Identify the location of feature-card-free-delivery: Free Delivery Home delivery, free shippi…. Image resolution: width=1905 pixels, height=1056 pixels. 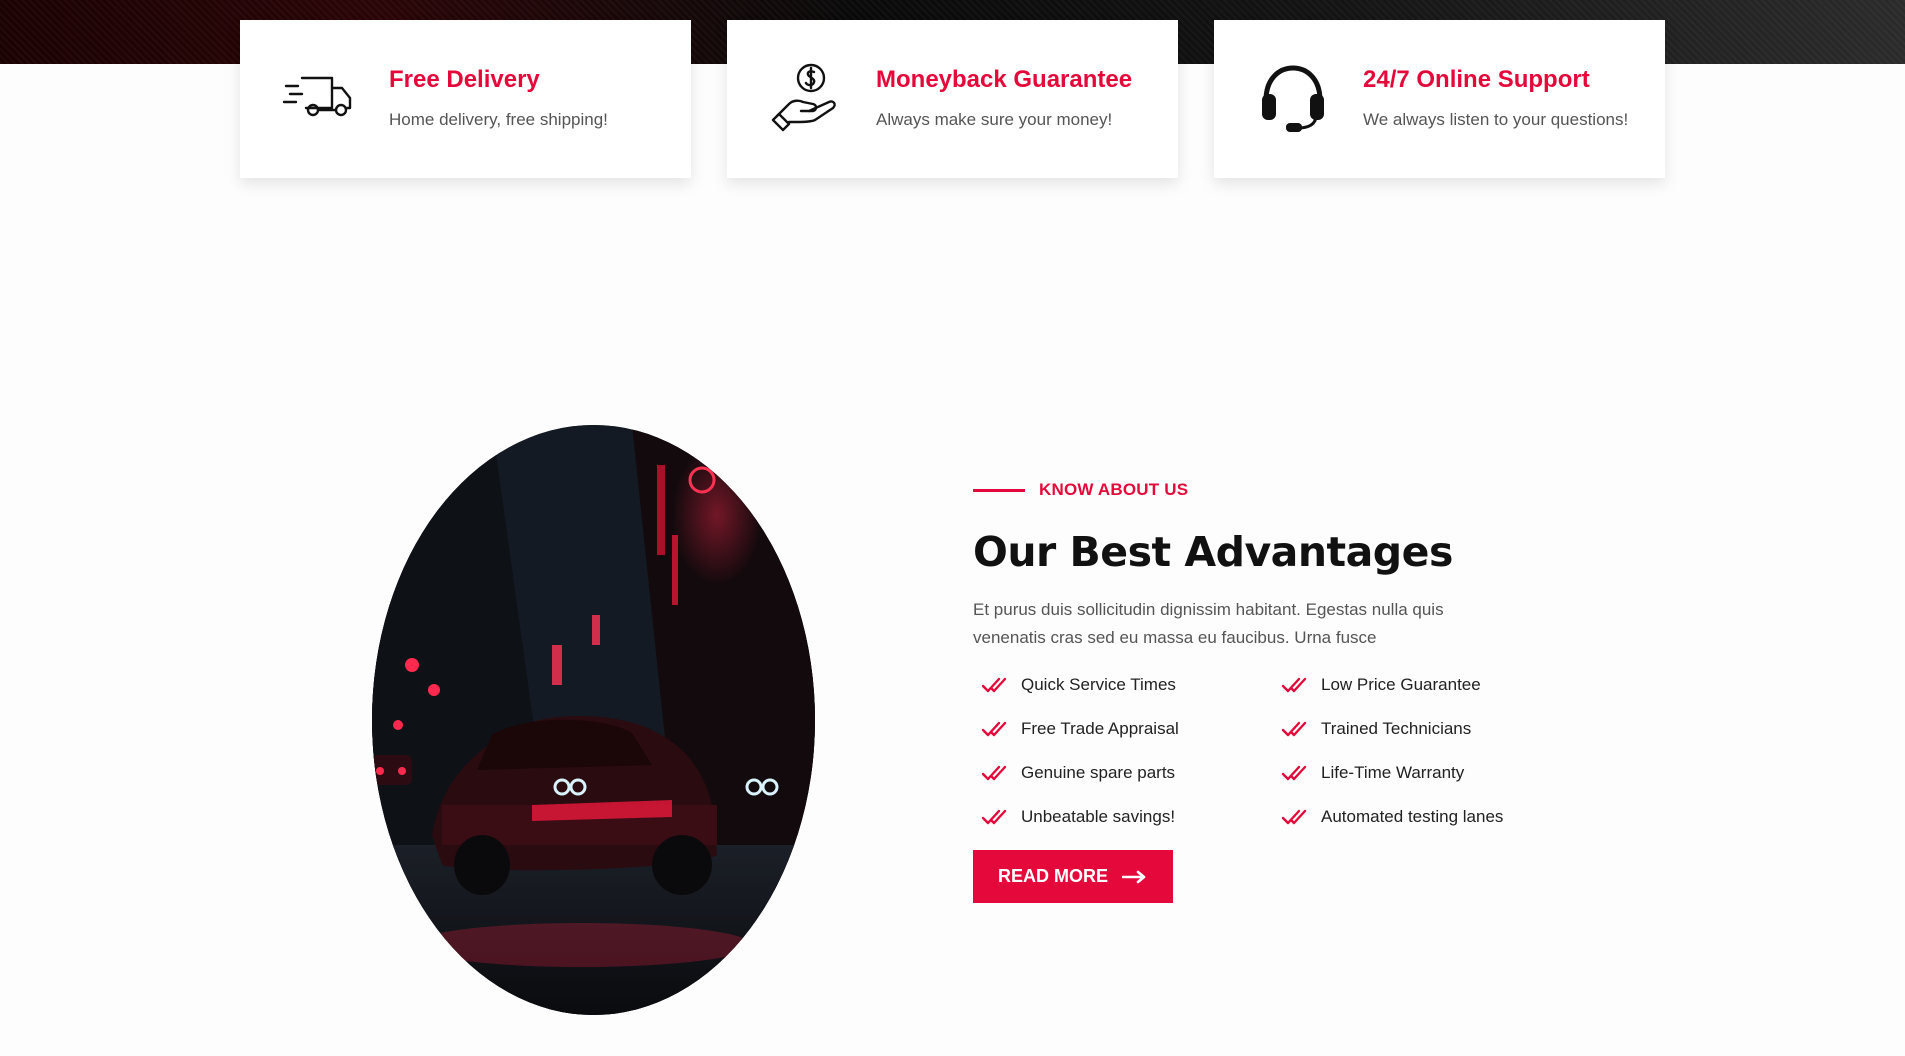
(465, 99).